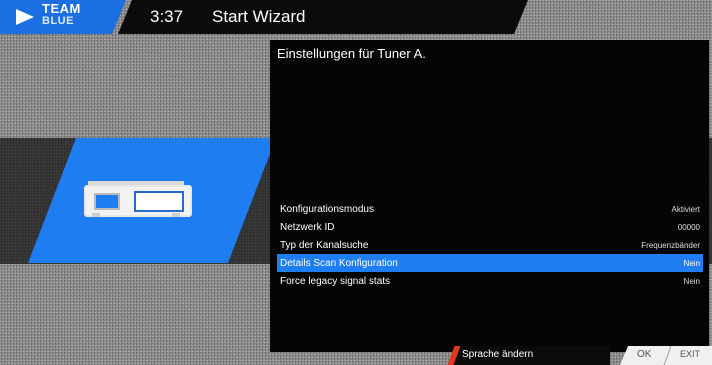 The image size is (712, 365). What do you see at coordinates (688, 227) in the screenshot?
I see `setting-value: 00000` at bounding box center [688, 227].